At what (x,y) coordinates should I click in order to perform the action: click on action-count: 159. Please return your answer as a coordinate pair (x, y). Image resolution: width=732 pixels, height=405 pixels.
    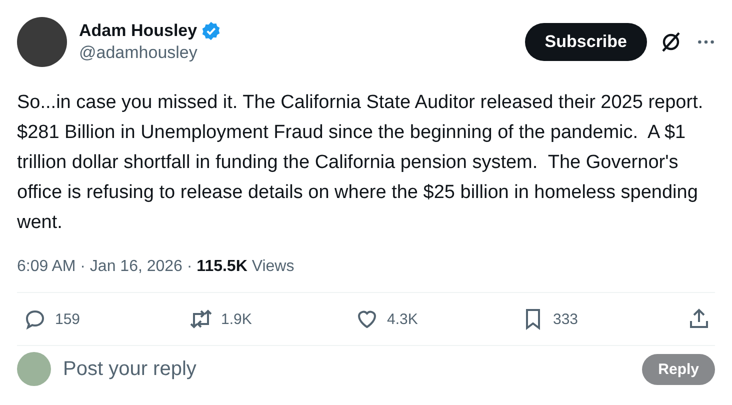
    Looking at the image, I should click on (67, 319).